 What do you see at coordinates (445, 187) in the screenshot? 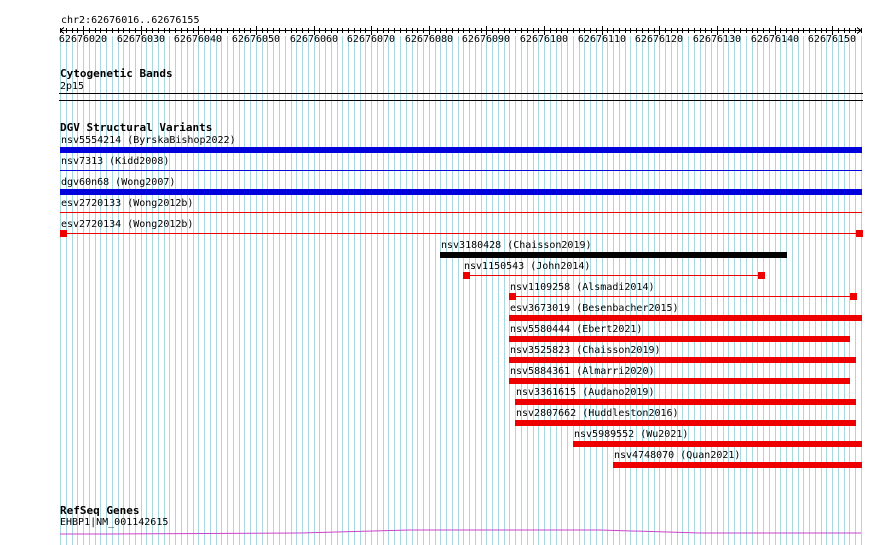
I see `dgv-feature: dgv60n68 (Wong2007)` at bounding box center [445, 187].